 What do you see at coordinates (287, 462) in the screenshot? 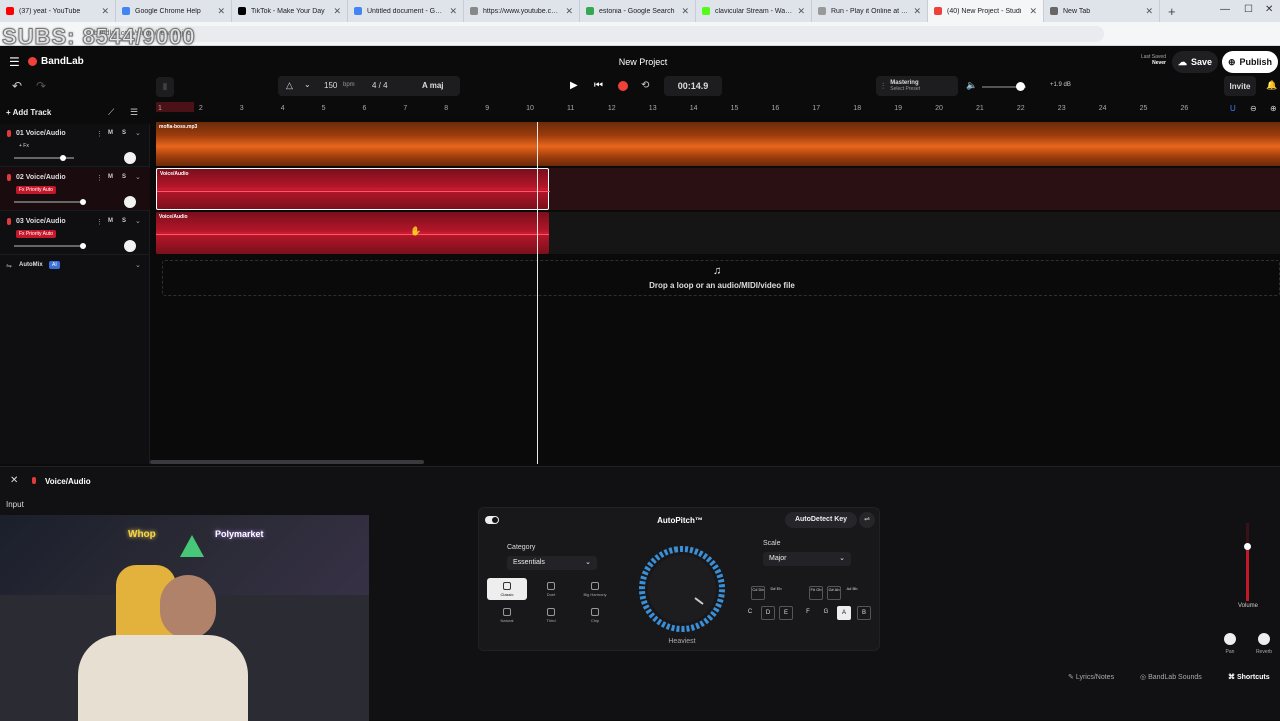
I see `horizontal-scrollbar` at bounding box center [287, 462].